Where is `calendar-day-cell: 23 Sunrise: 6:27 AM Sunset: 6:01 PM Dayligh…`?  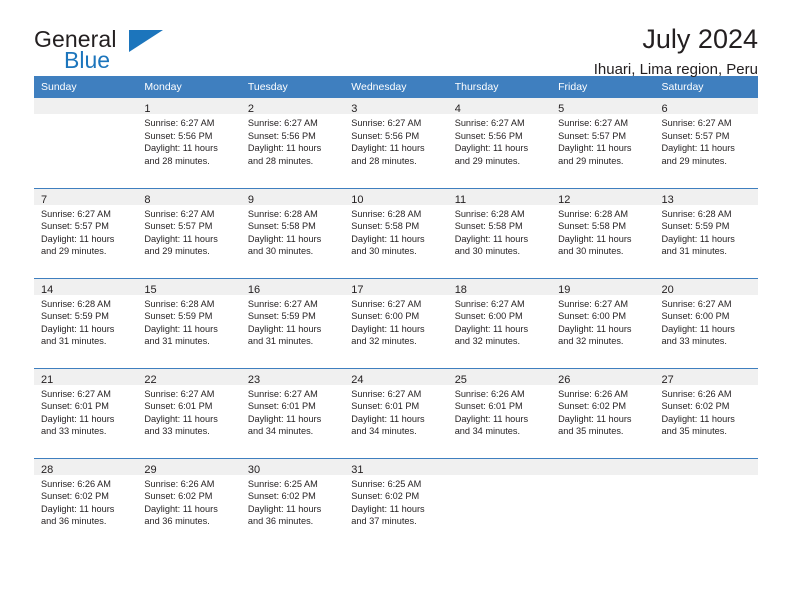 calendar-day-cell: 23 Sunrise: 6:27 AM Sunset: 6:01 PM Dayligh… is located at coordinates (292, 412).